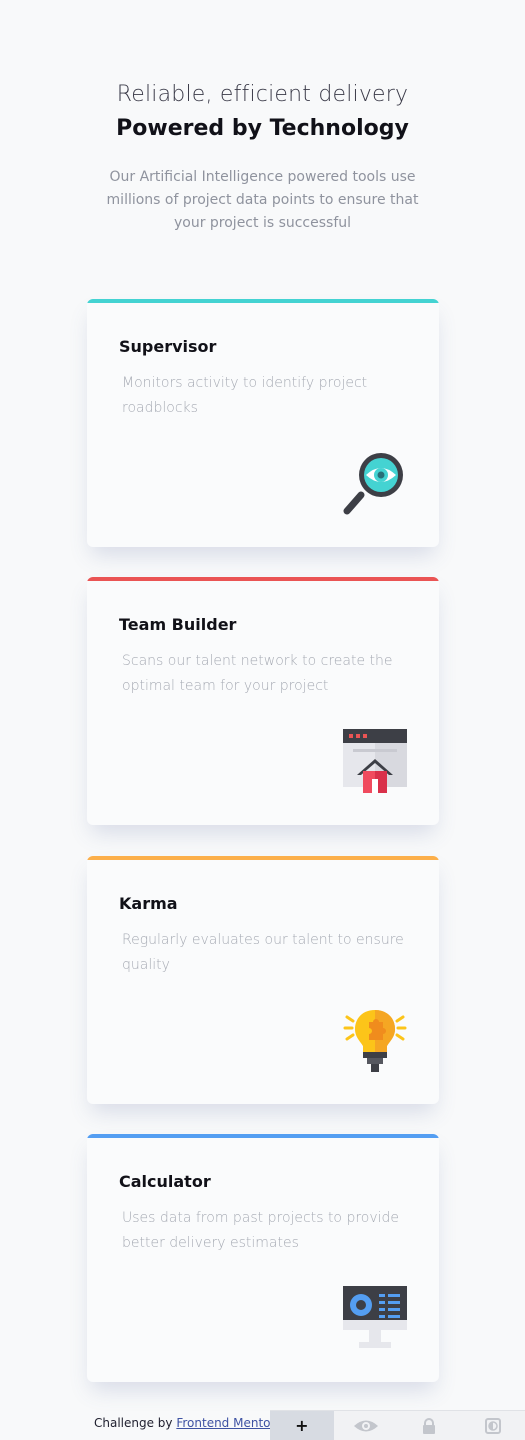 The image size is (525, 1440). What do you see at coordinates (178, 624) in the screenshot?
I see `card-title: Team Builder` at bounding box center [178, 624].